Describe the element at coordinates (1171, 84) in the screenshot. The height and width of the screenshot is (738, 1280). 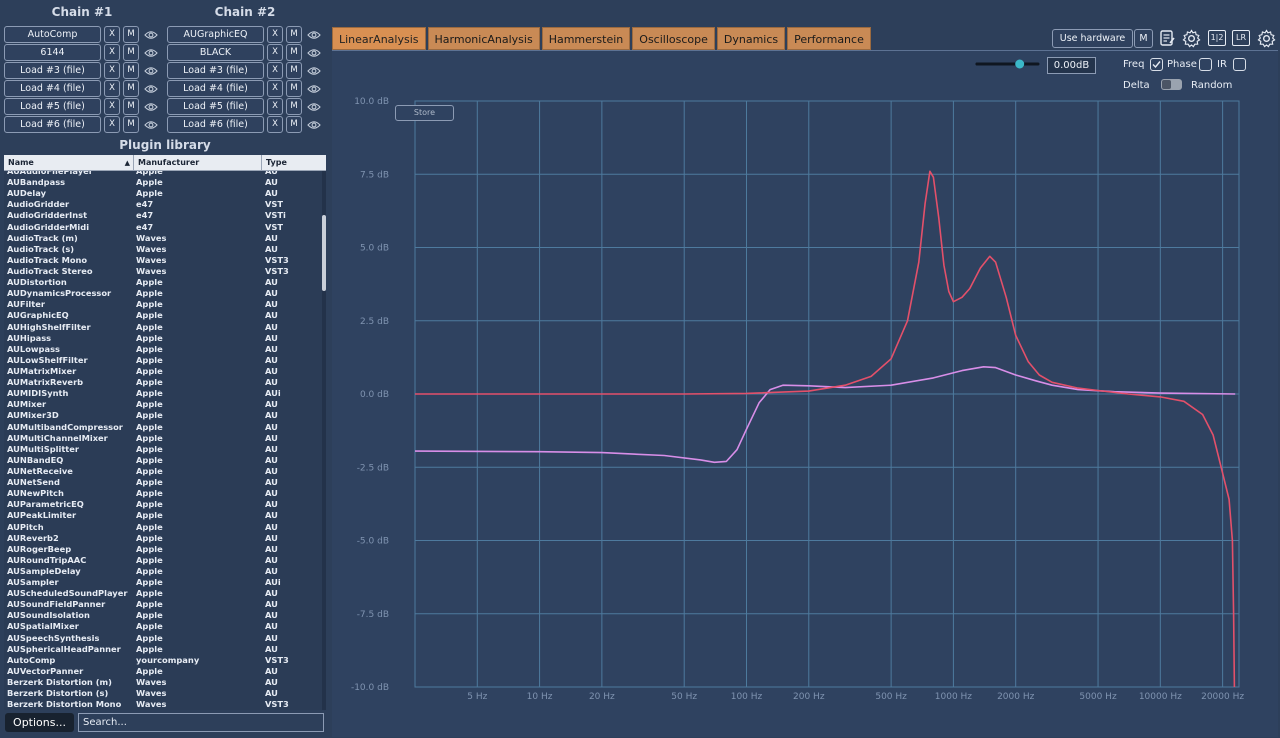
I see `delta-toggle` at that location.